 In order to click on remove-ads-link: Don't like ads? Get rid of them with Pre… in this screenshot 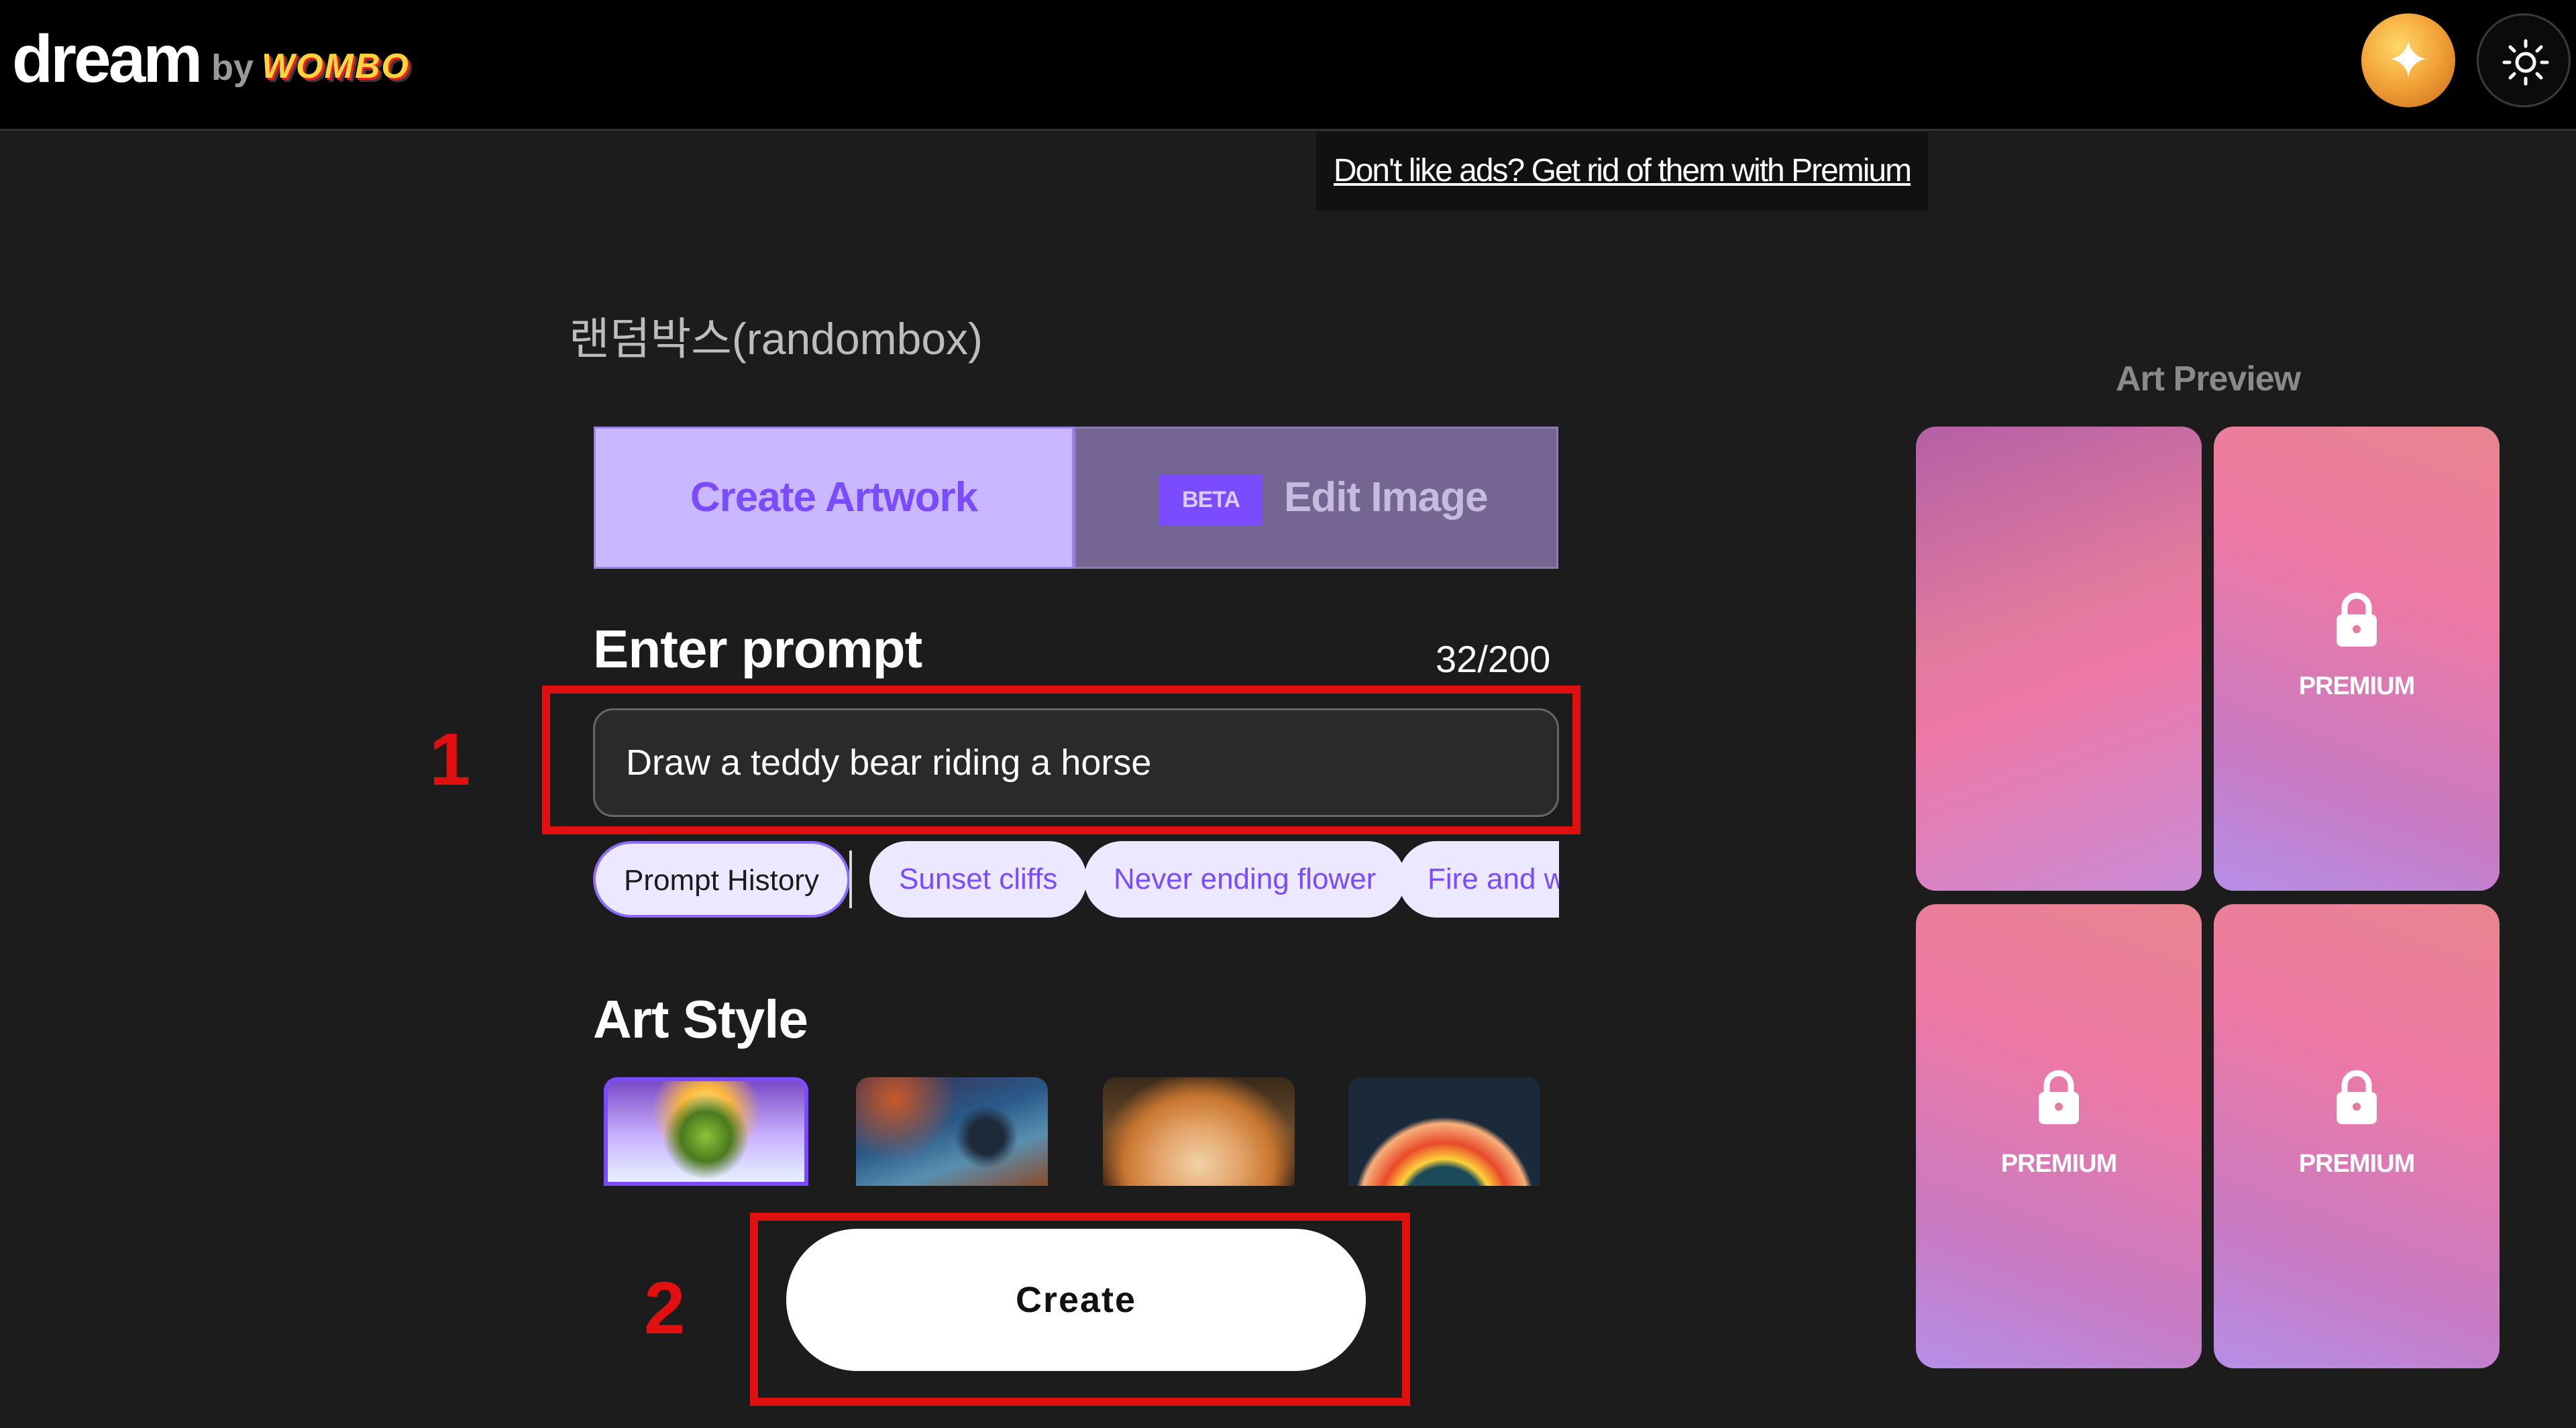, I will do `click(1622, 171)`.